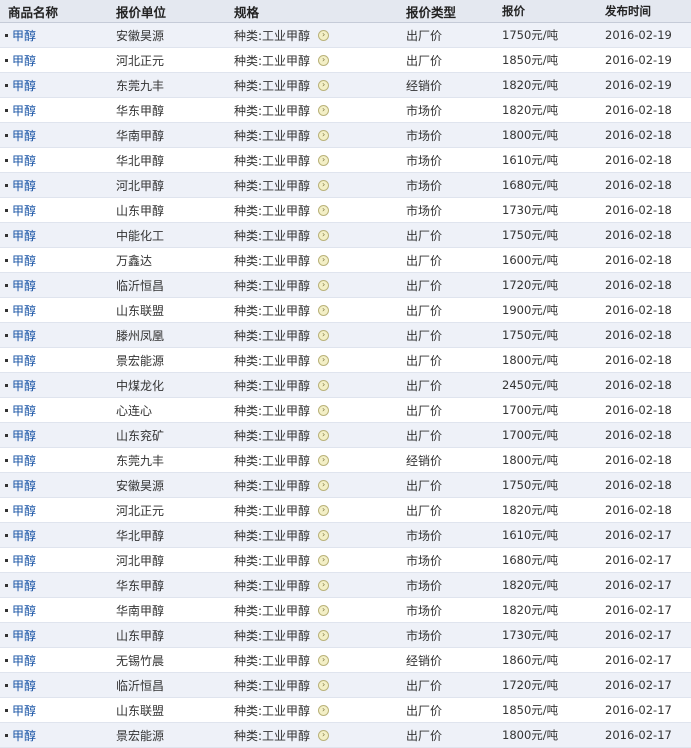 Image resolution: width=691 pixels, height=748 pixels. What do you see at coordinates (530, 335) in the screenshot?
I see `price-cell: 1750元/吨` at bounding box center [530, 335].